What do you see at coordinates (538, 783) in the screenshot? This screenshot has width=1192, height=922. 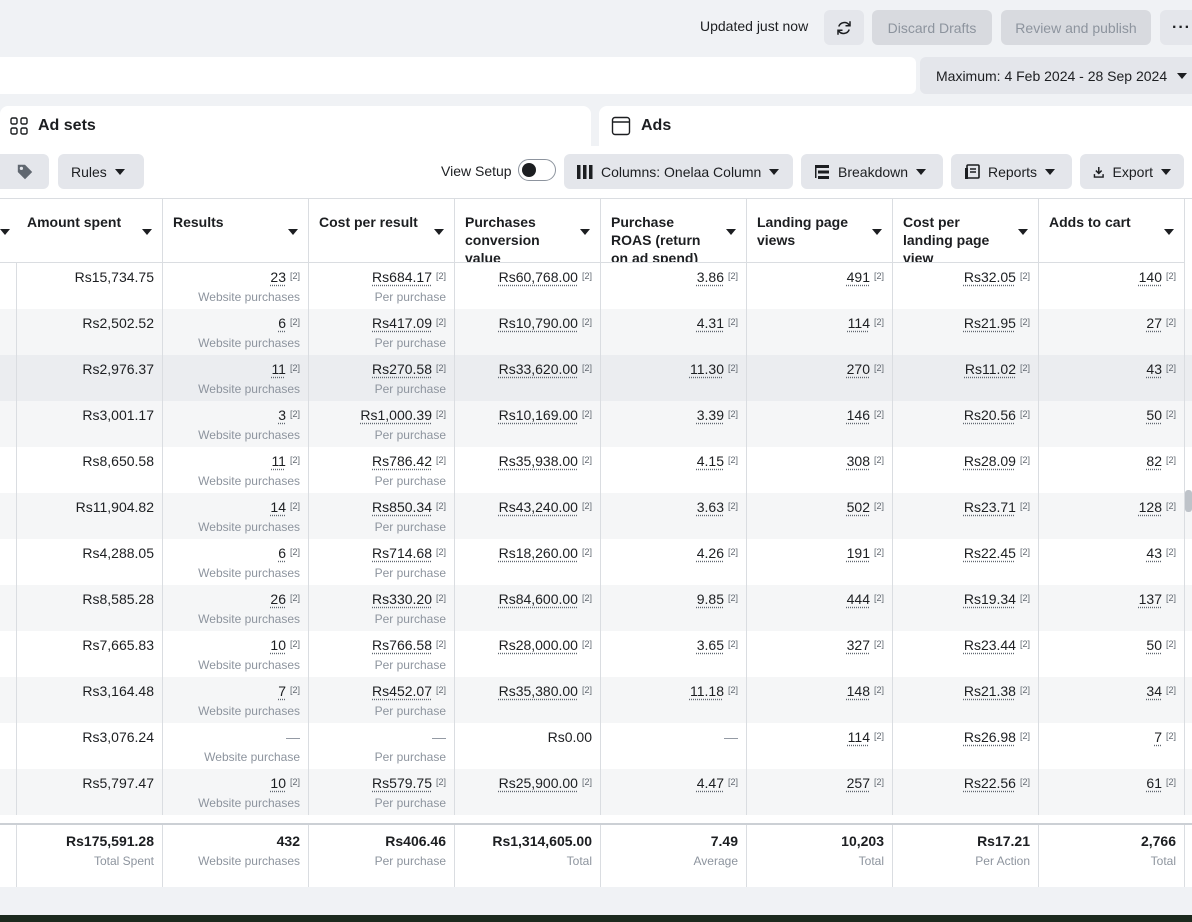 I see `cell-value-text: Rs25,900.00` at bounding box center [538, 783].